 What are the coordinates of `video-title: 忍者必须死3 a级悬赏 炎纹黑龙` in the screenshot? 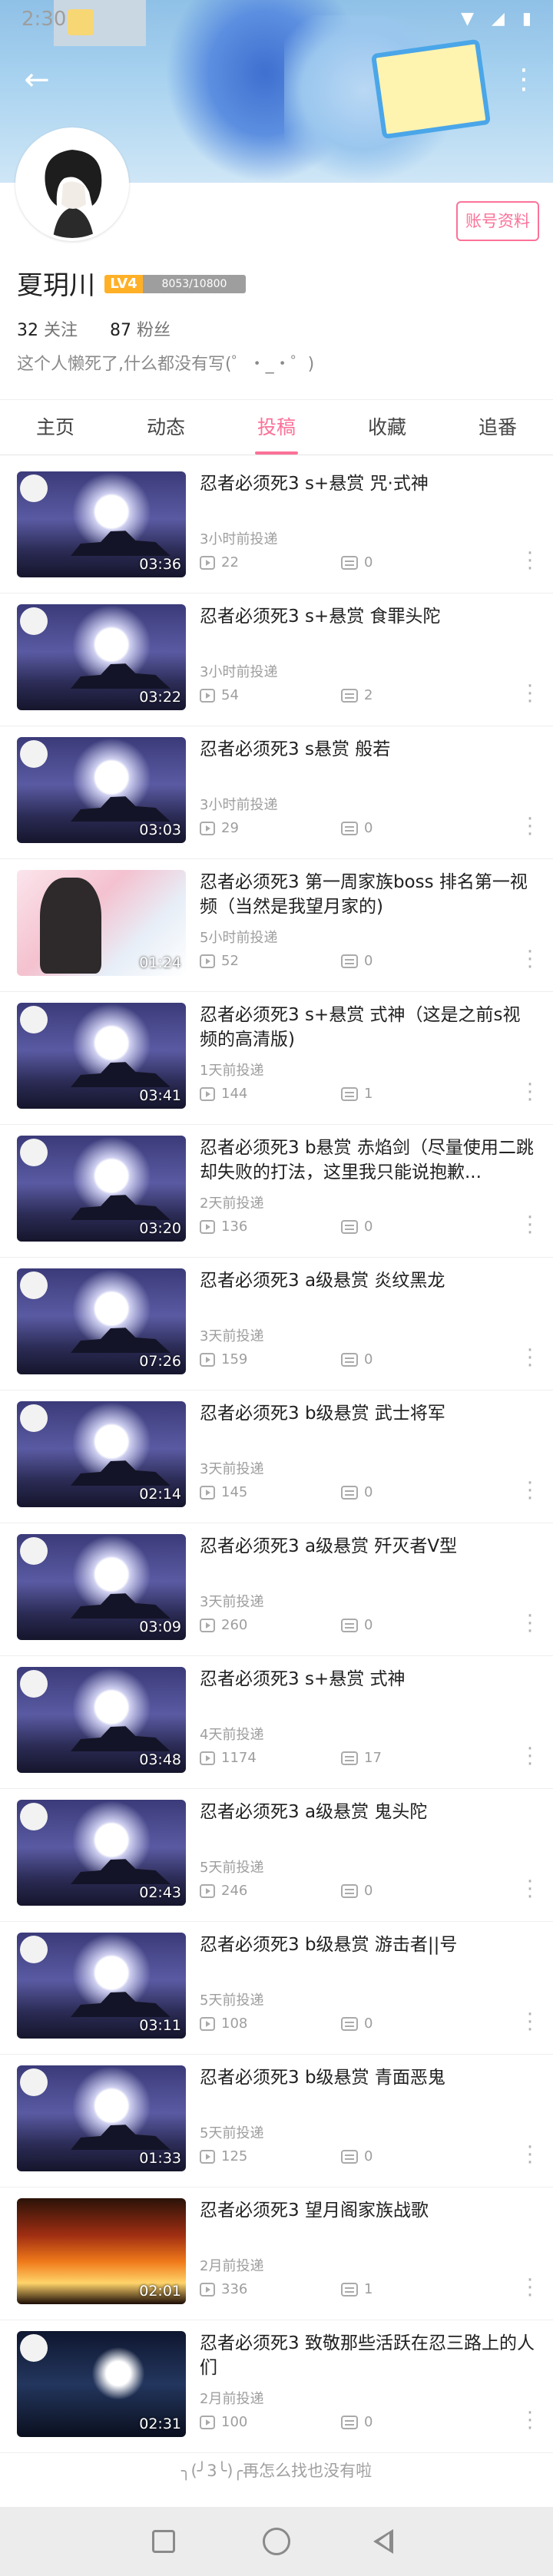 It's located at (368, 1280).